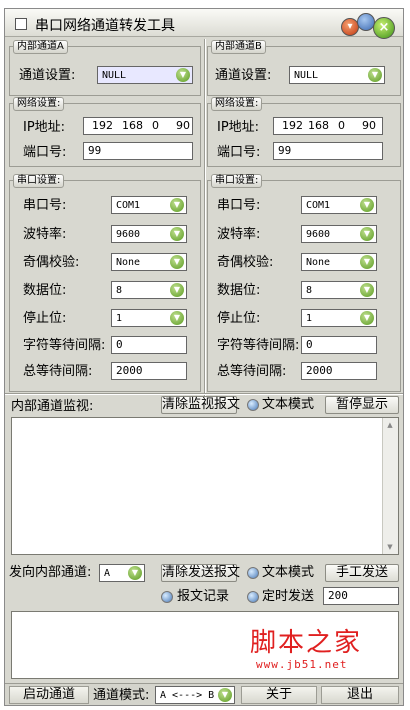  Describe the element at coordinates (362, 405) in the screenshot. I see `pause-display-button: 暂停显示` at that location.